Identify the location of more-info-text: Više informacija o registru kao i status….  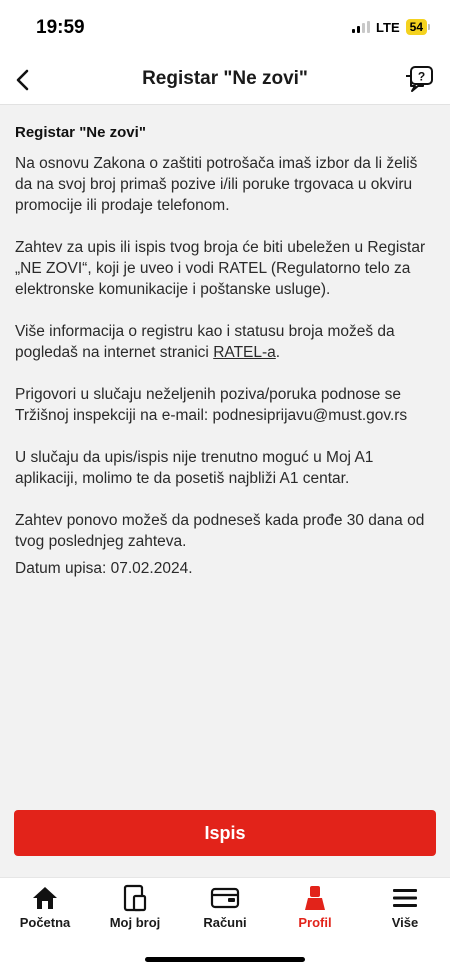
(205, 342).